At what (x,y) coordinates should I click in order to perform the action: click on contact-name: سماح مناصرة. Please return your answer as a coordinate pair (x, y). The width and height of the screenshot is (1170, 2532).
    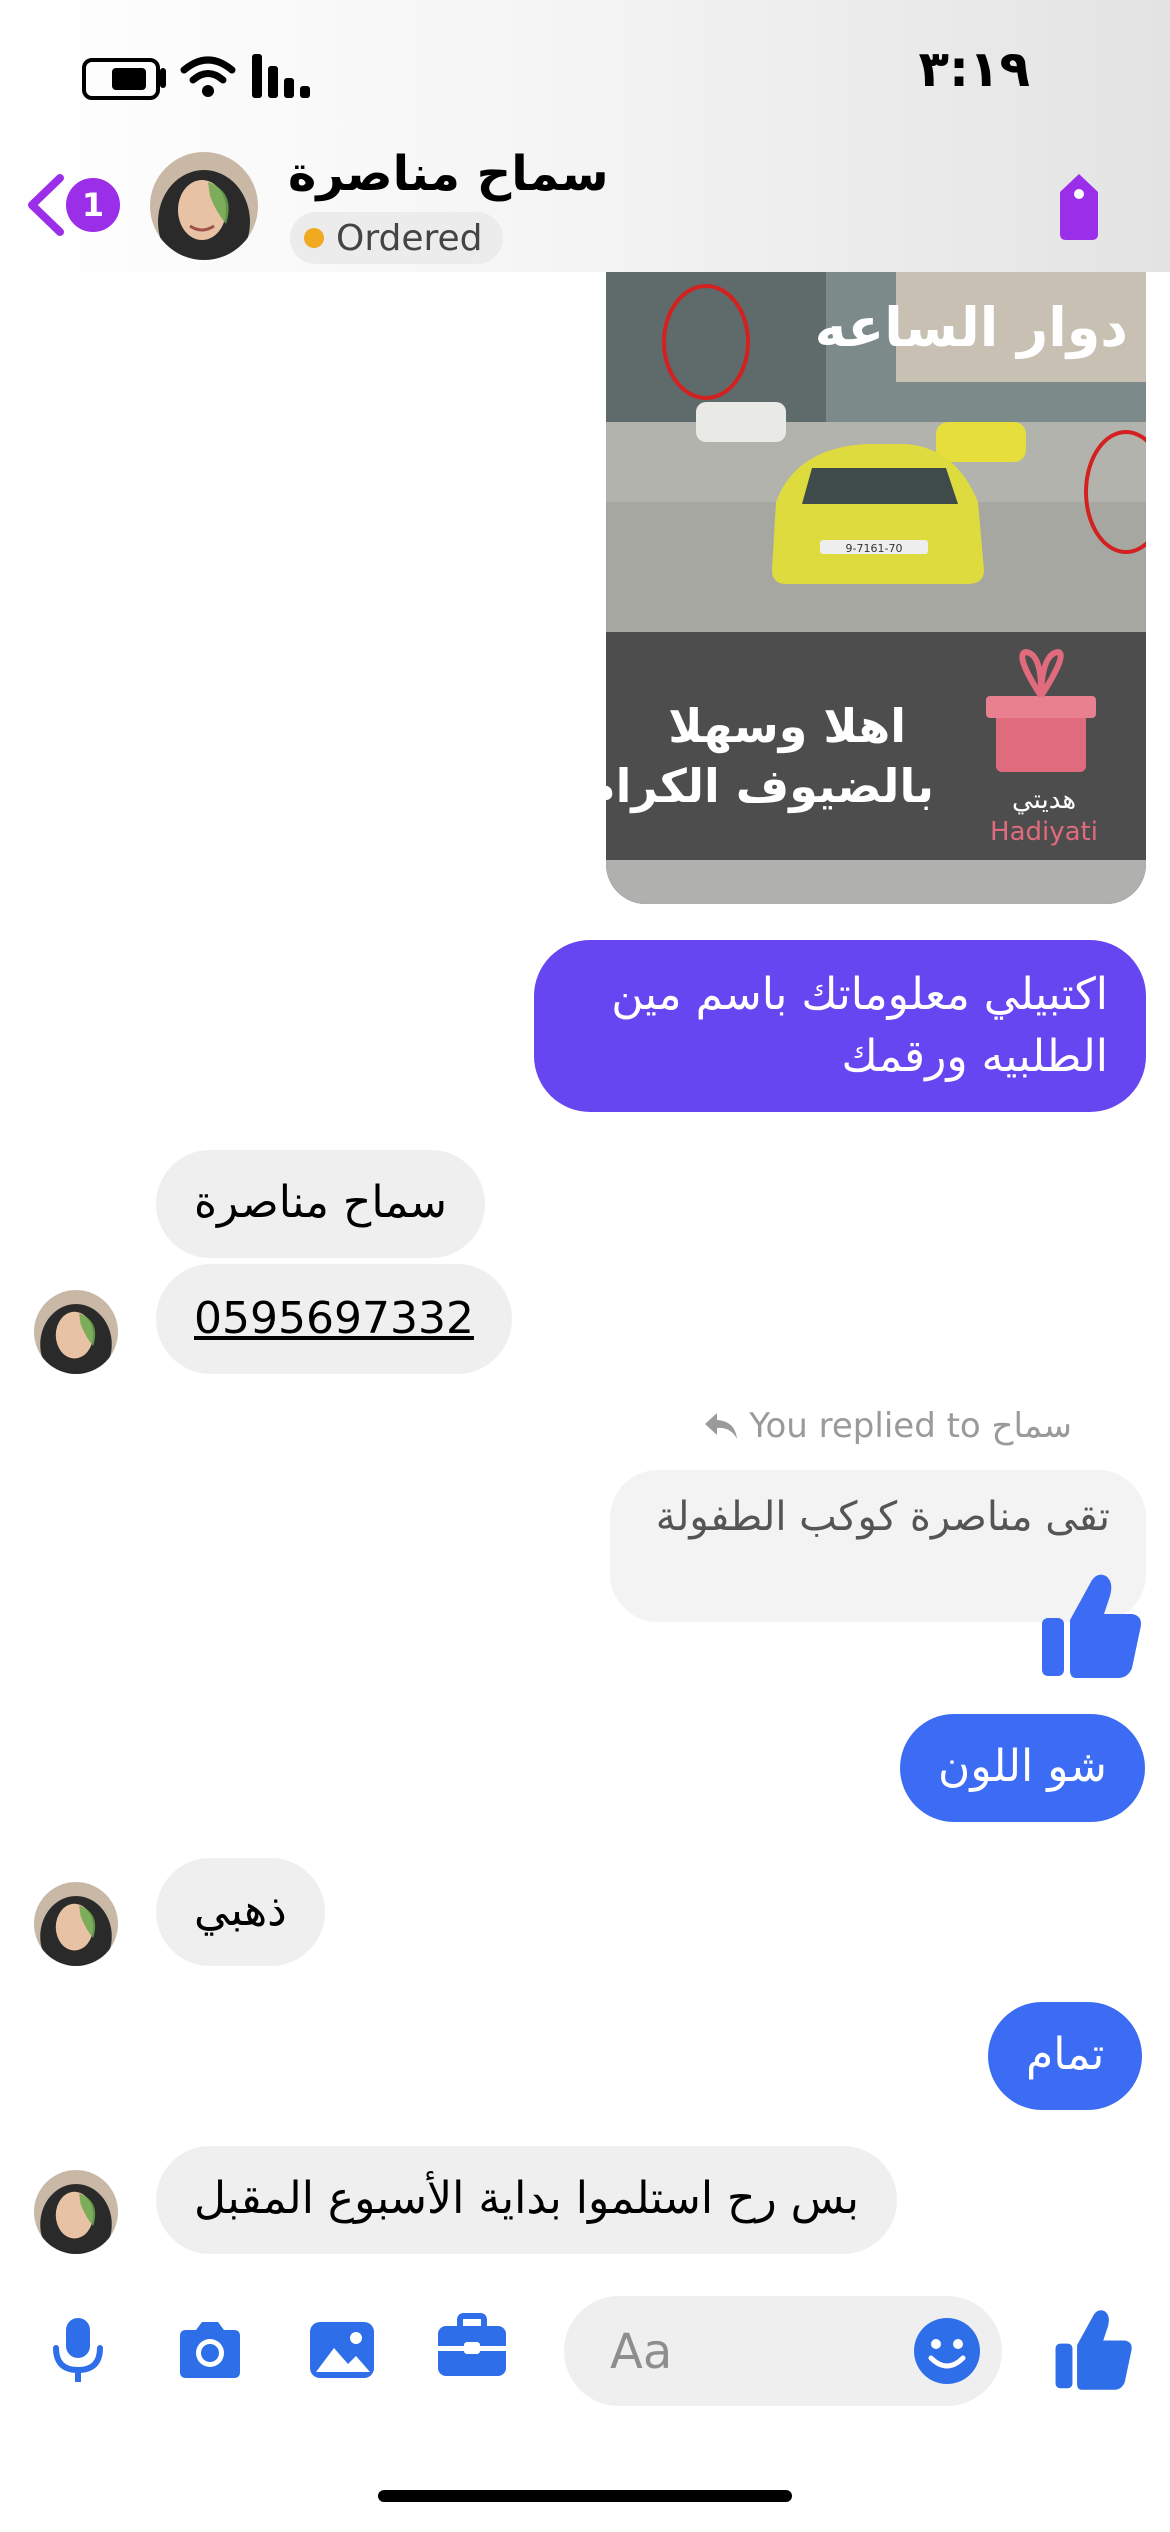
    Looking at the image, I should click on (448, 174).